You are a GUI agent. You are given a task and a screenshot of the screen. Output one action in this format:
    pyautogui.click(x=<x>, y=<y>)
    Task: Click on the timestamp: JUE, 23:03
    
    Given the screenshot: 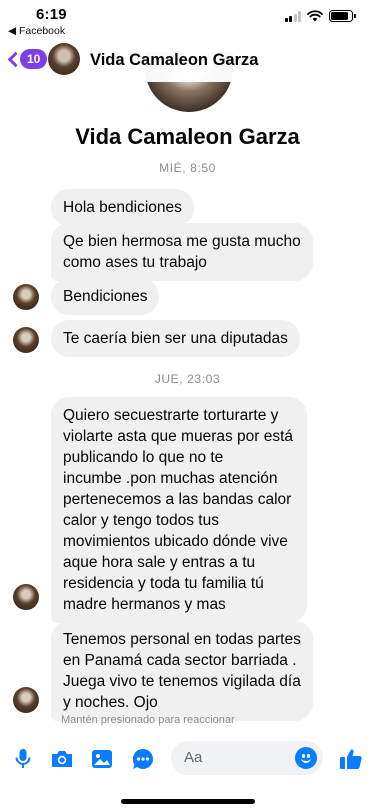 What is the action you would take?
    pyautogui.click(x=187, y=379)
    